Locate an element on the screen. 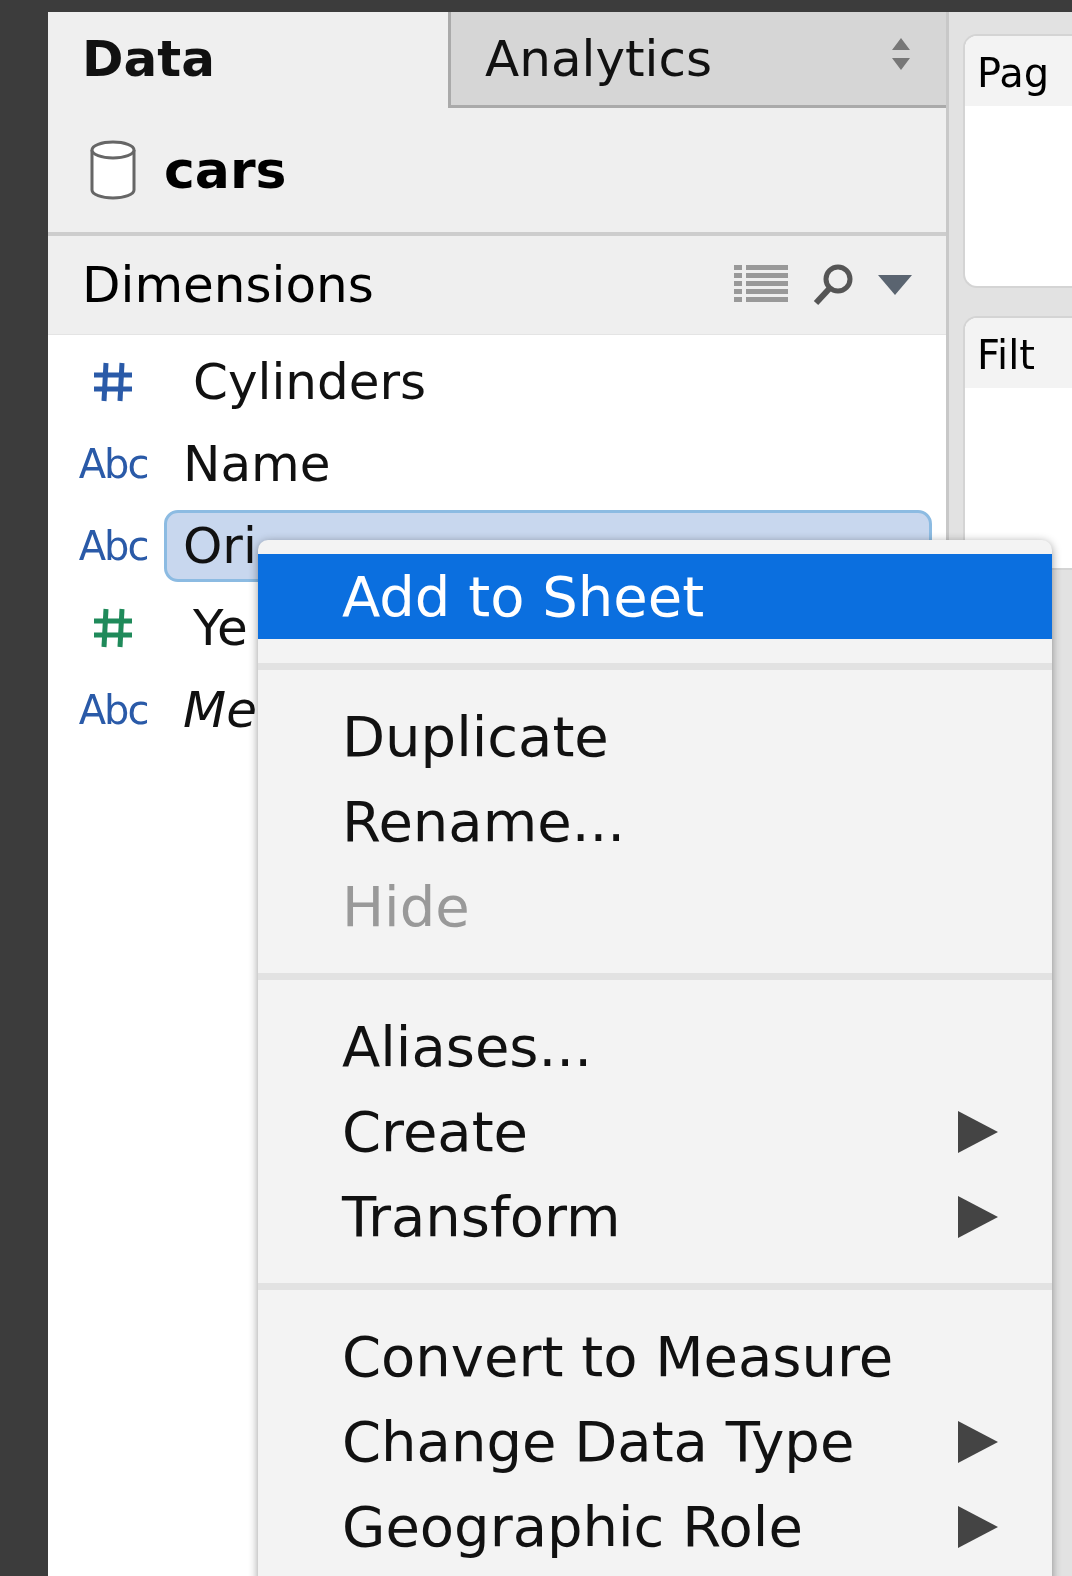 Image resolution: width=1072 pixels, height=1576 pixels. section-title: Dimensions is located at coordinates (228, 285).